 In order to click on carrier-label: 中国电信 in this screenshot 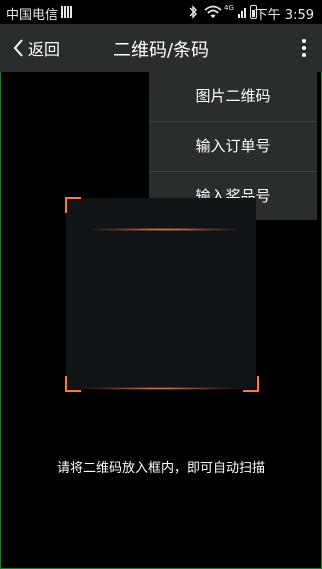, I will do `click(32, 15)`.